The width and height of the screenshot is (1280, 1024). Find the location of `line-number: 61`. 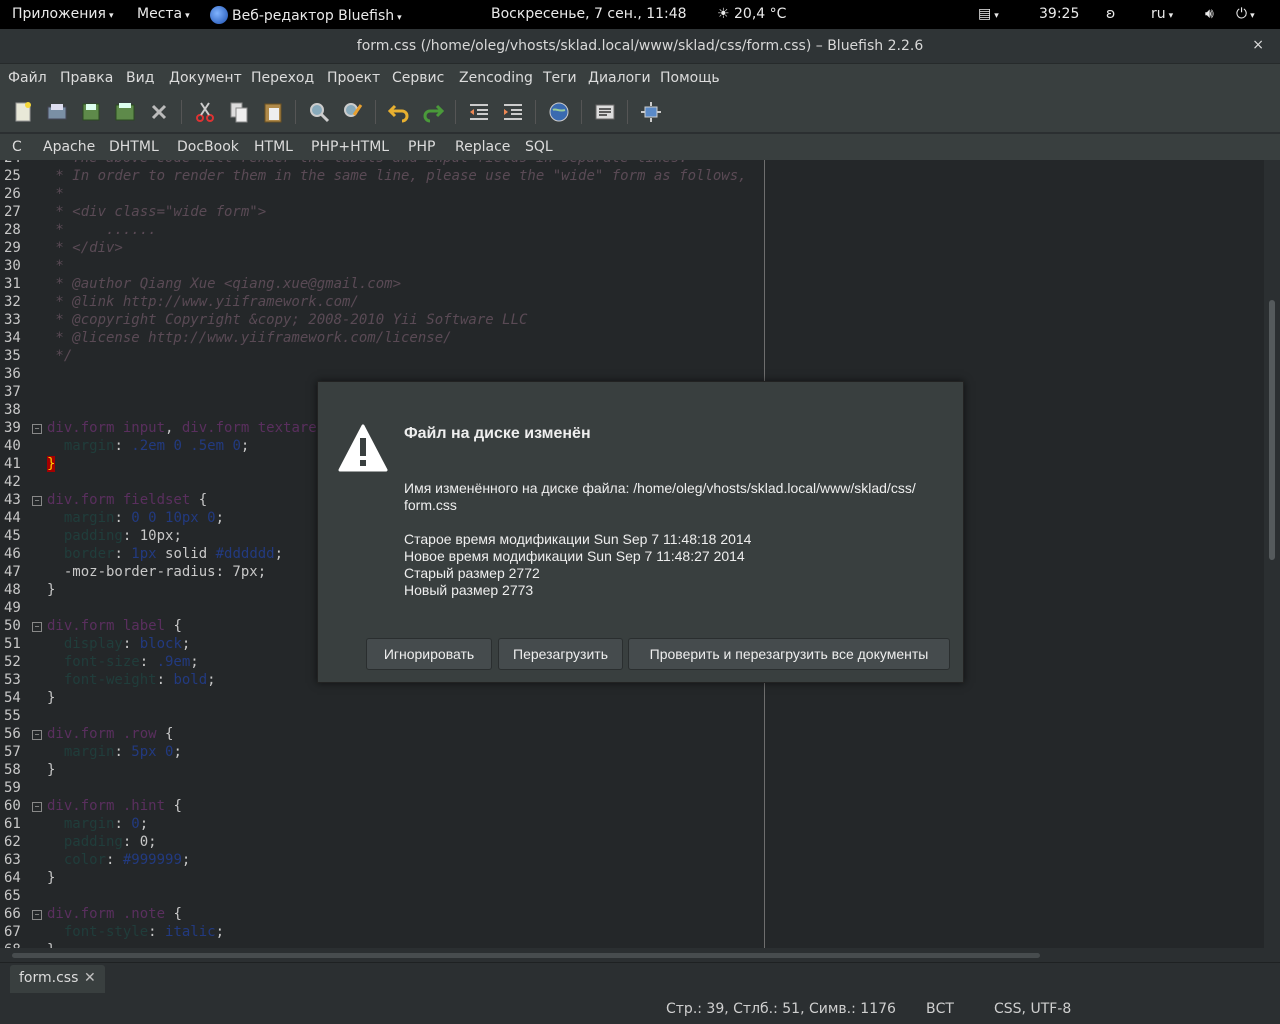

line-number: 61 is located at coordinates (12, 824).